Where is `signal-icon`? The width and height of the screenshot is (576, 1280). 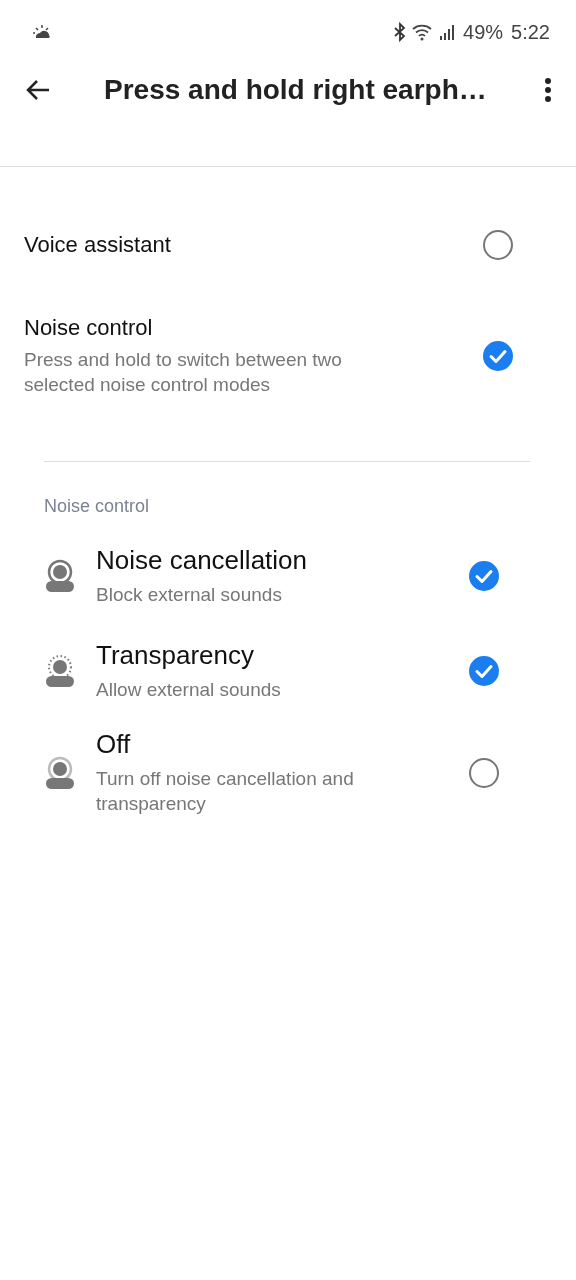 signal-icon is located at coordinates (447, 32).